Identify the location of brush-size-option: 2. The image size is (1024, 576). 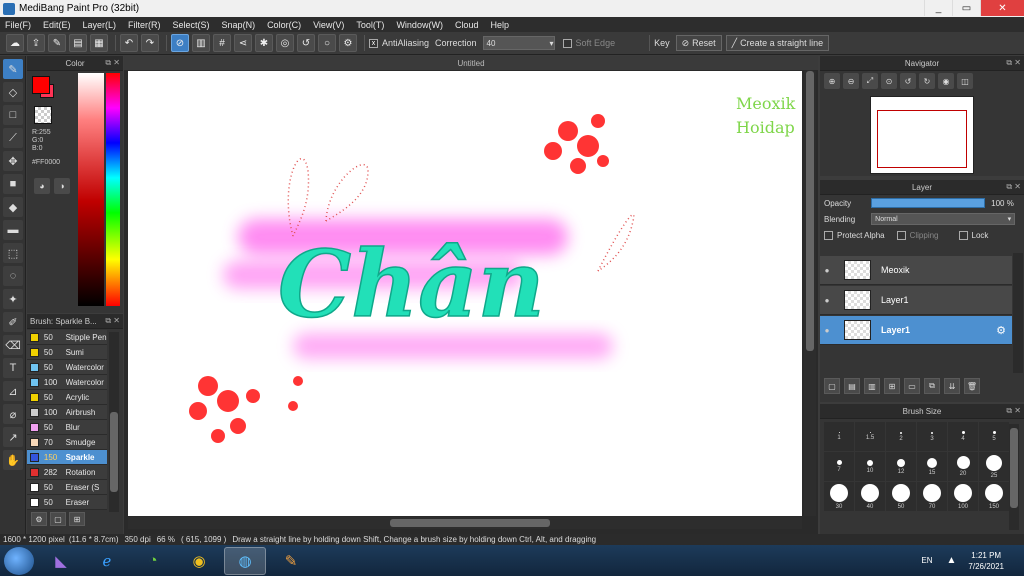
(901, 436).